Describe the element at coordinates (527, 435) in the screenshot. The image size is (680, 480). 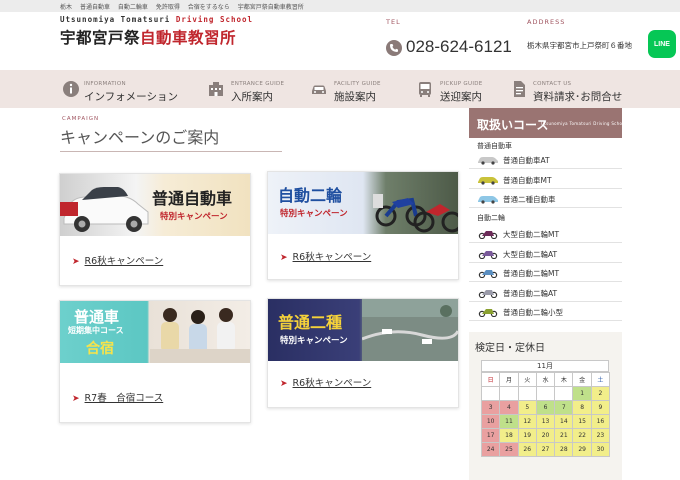
I see `calendar-day: 19` at that location.